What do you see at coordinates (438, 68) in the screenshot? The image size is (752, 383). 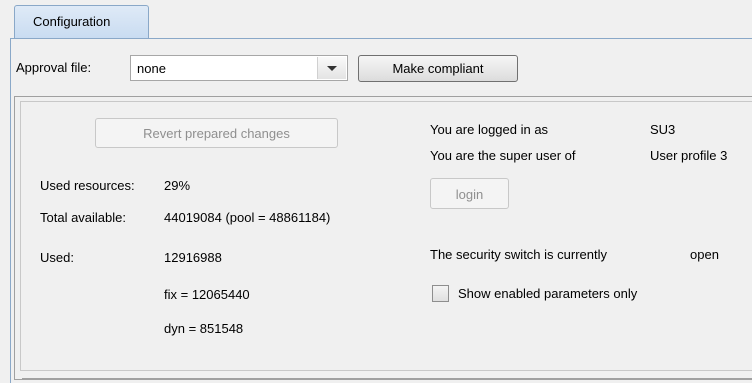 I see `make-compliant-button: Make compliant` at bounding box center [438, 68].